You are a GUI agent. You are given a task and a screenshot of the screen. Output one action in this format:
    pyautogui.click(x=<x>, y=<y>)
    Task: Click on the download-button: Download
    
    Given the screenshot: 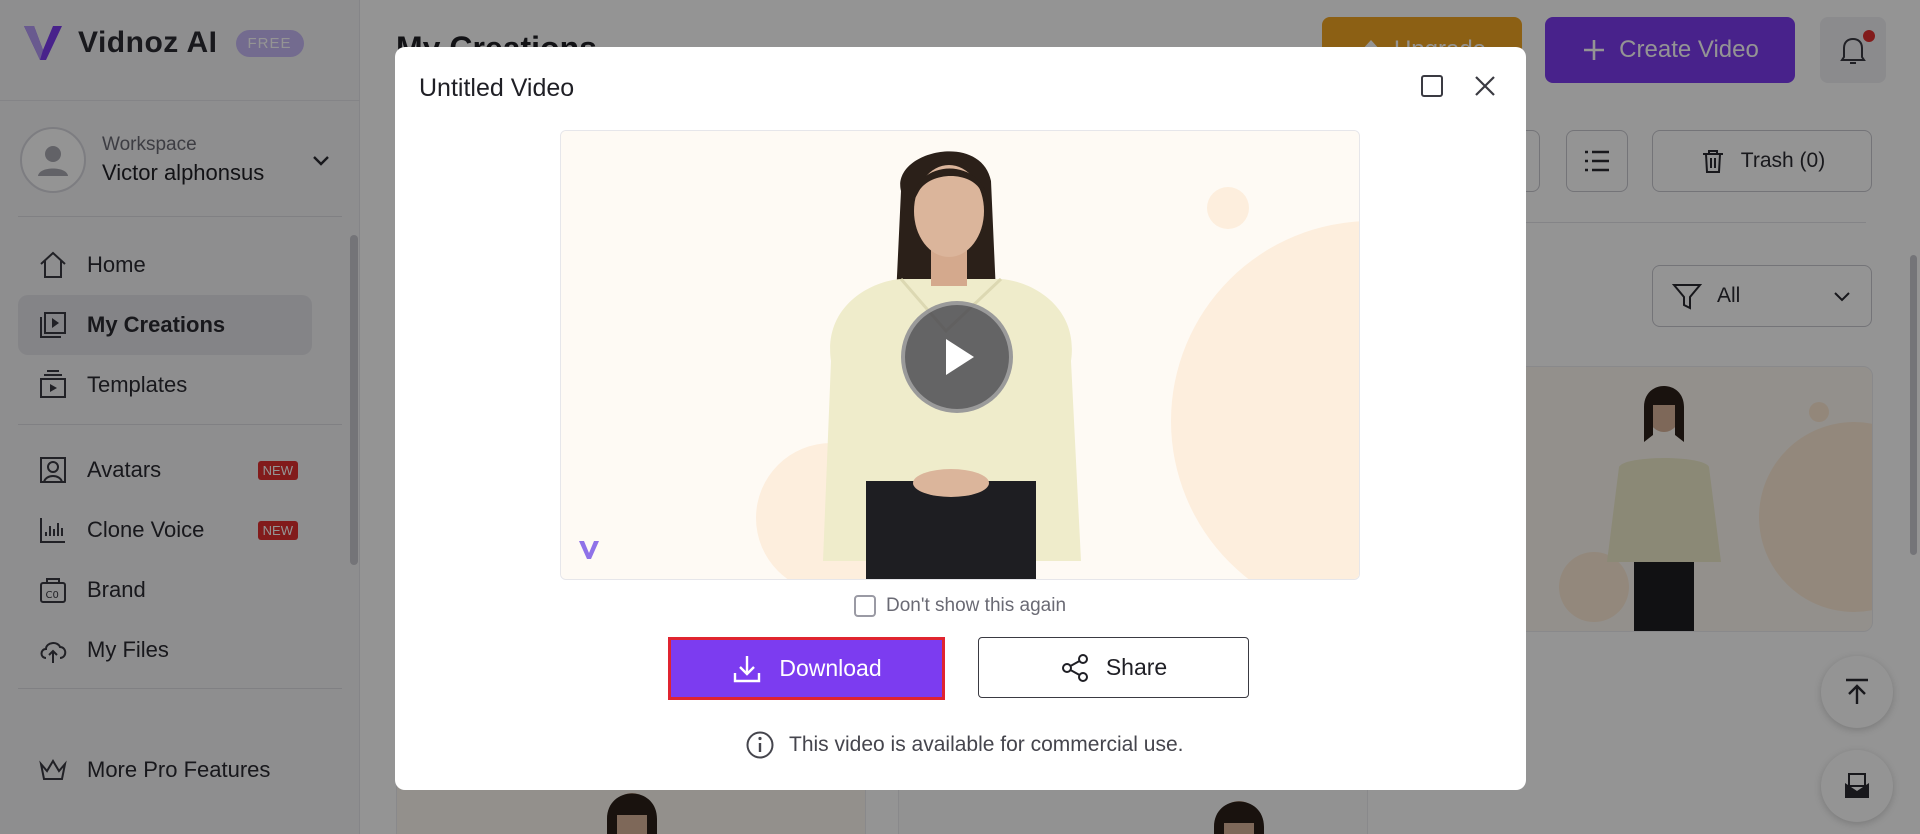 What is the action you would take?
    pyautogui.click(x=806, y=668)
    